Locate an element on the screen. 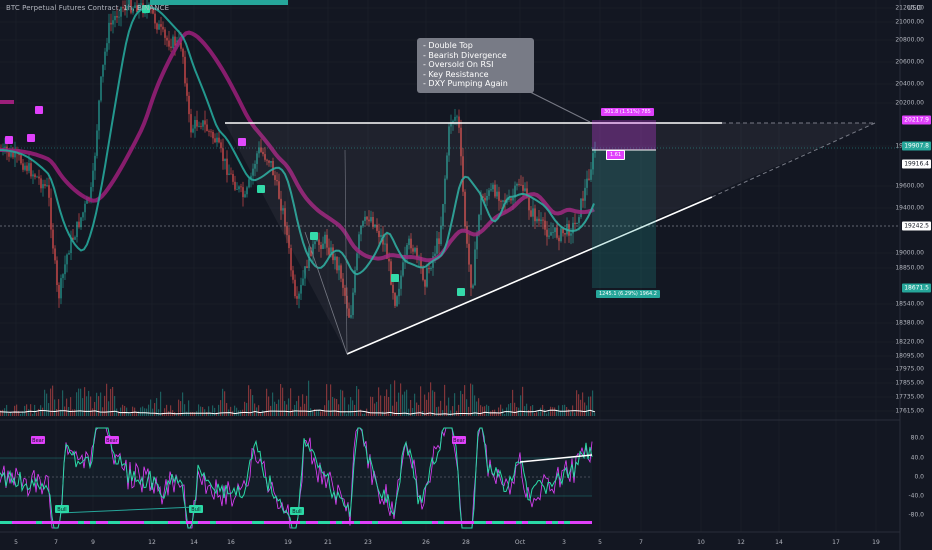 The image size is (932, 550). long-position-tool is located at coordinates (624, 204).